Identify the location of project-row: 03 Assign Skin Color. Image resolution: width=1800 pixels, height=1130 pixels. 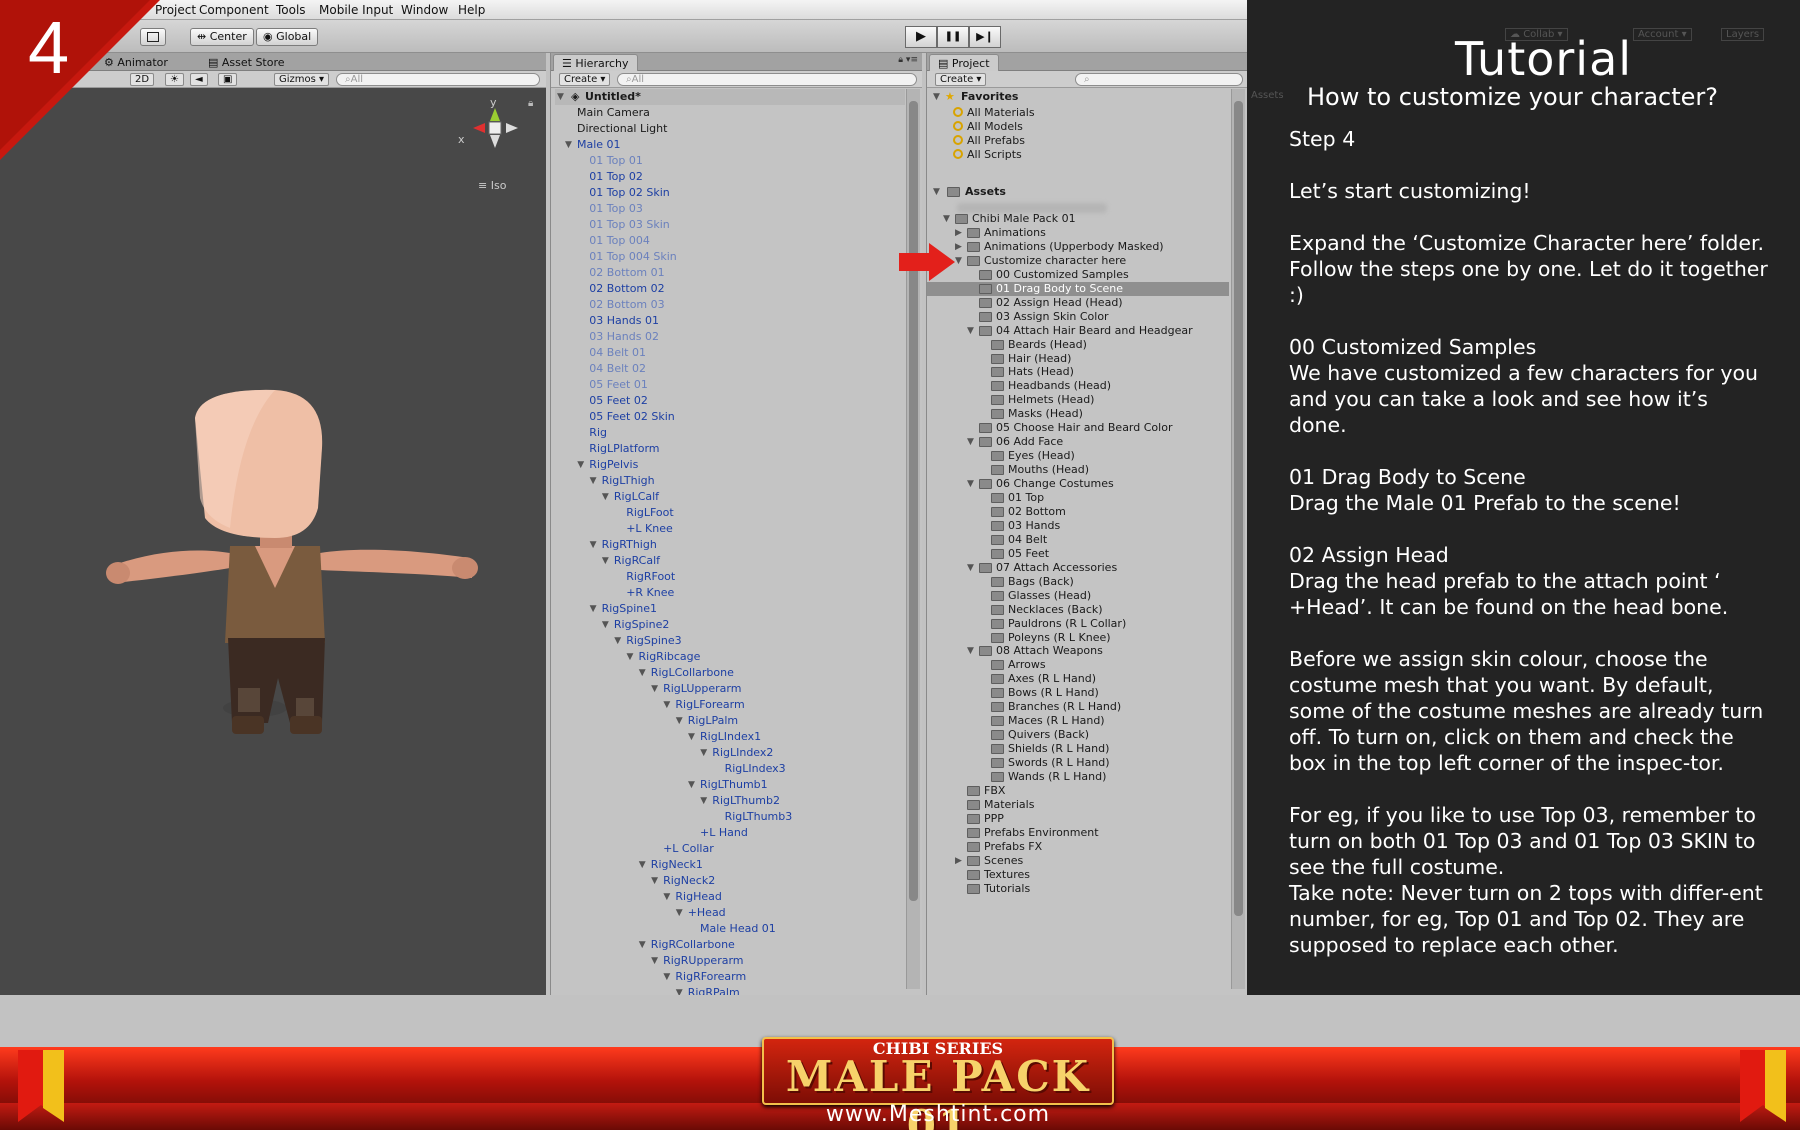
(1078, 317).